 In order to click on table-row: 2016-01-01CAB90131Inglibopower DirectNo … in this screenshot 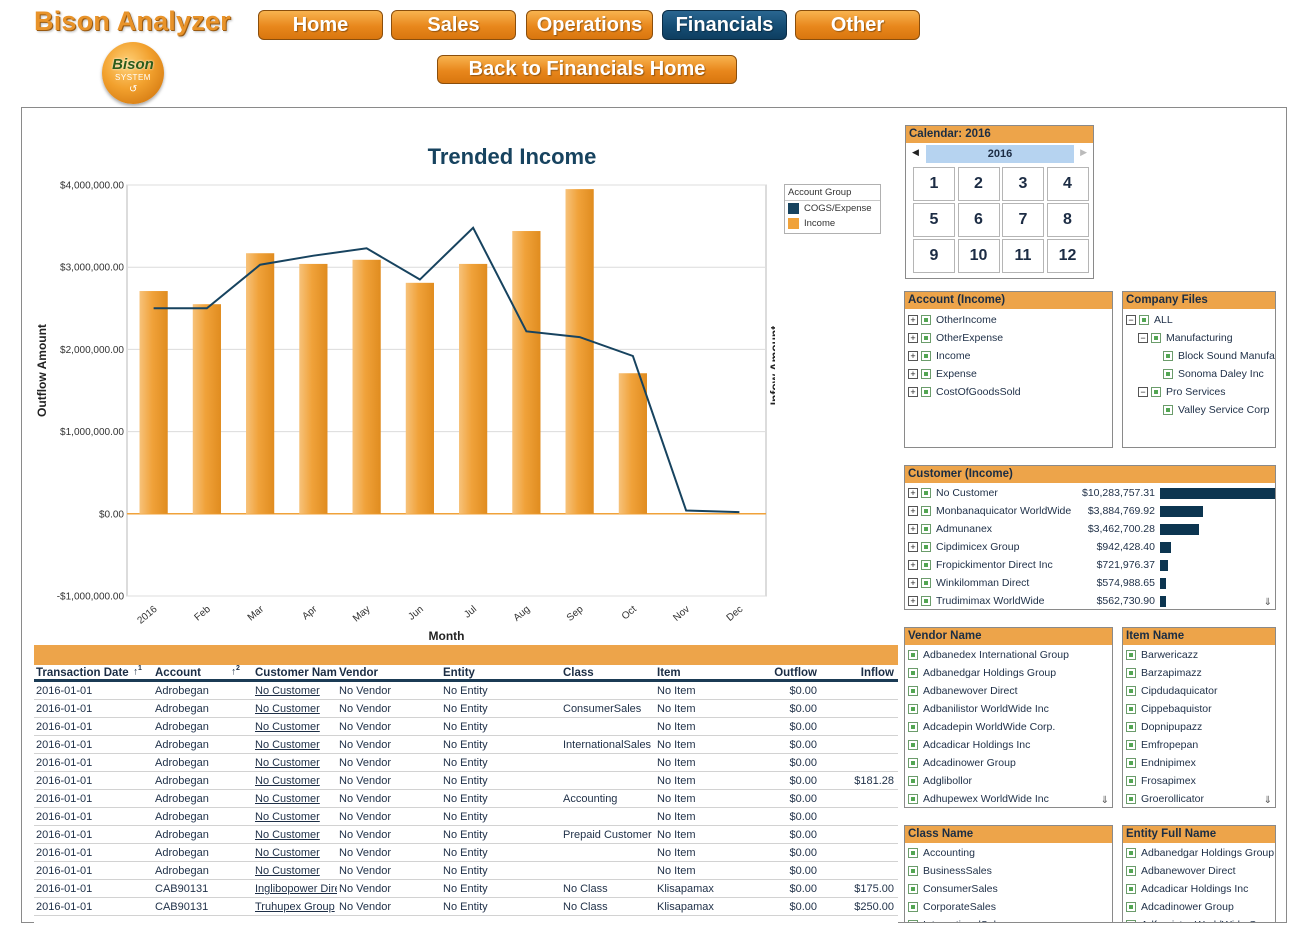, I will do `click(466, 889)`.